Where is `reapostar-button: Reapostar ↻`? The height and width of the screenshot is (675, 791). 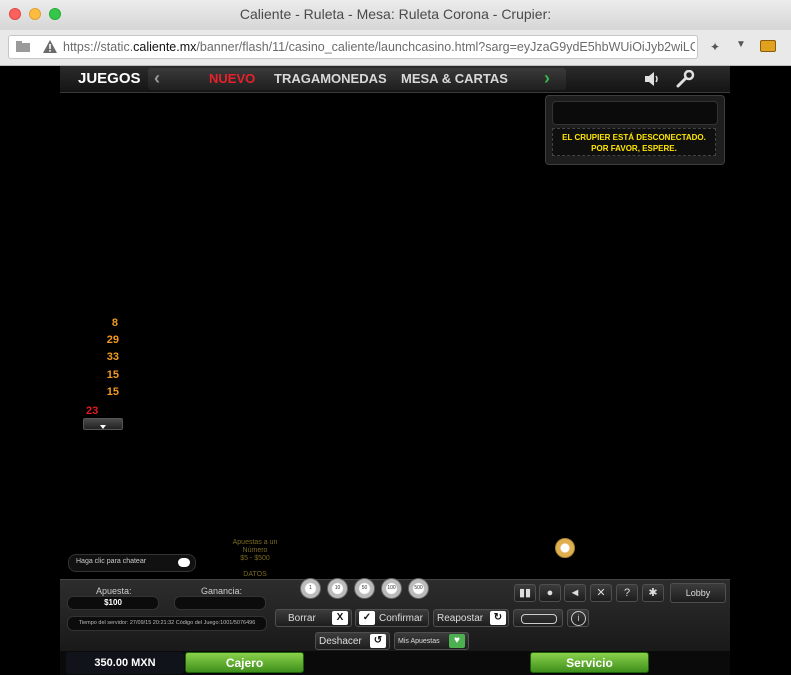
reapostar-button: Reapostar ↻ is located at coordinates (471, 618).